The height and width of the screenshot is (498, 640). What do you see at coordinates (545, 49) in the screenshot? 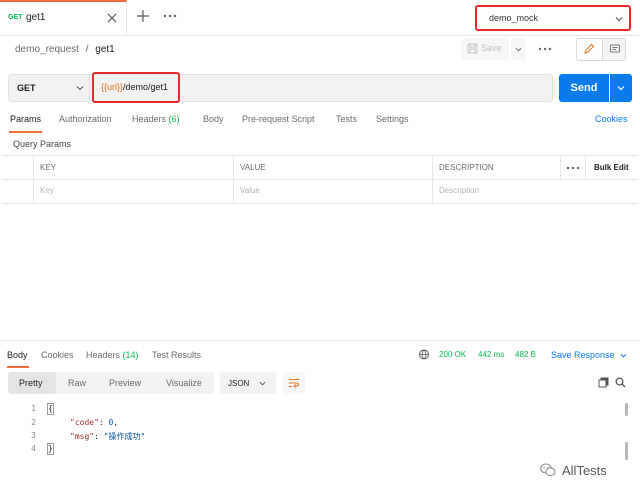
I see `more-actions-icon` at bounding box center [545, 49].